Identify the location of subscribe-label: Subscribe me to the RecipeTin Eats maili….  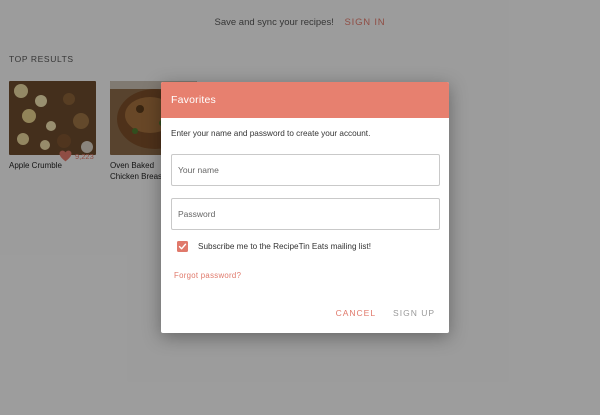
(285, 246).